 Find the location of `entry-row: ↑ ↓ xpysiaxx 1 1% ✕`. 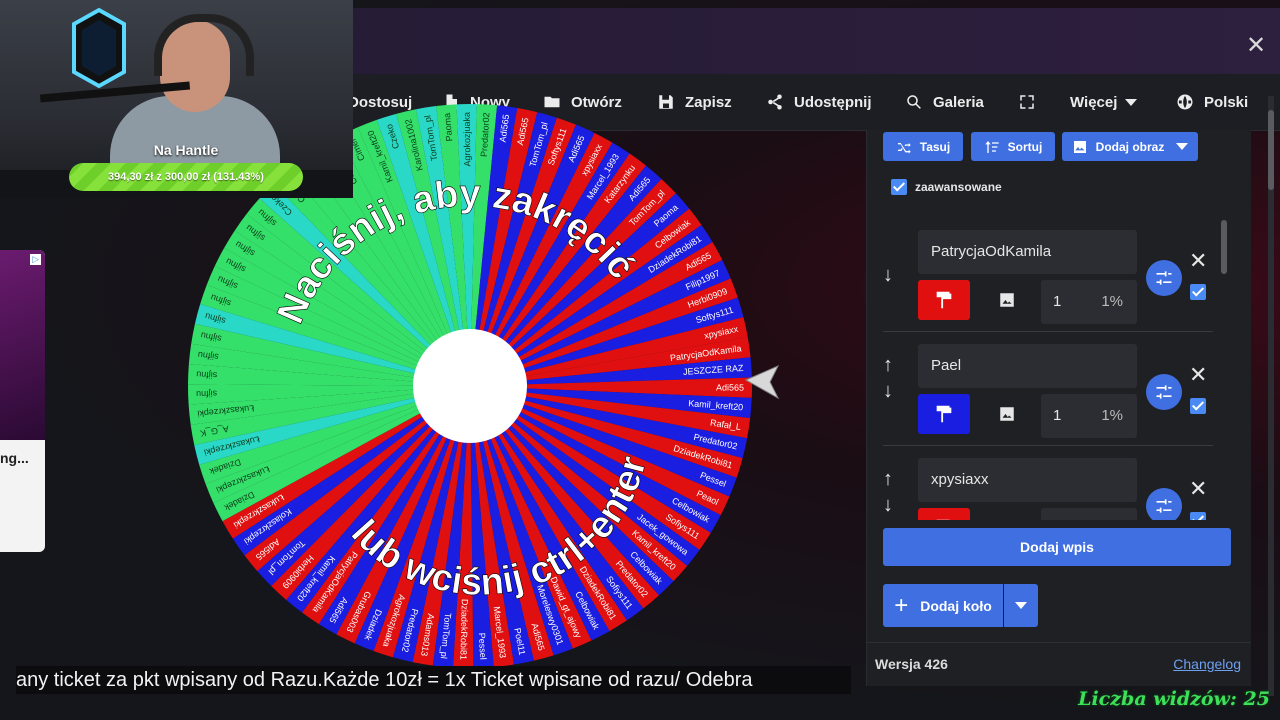

entry-row: ↑ ↓ xpysiaxx 1 1% ✕ is located at coordinates (1047, 483).